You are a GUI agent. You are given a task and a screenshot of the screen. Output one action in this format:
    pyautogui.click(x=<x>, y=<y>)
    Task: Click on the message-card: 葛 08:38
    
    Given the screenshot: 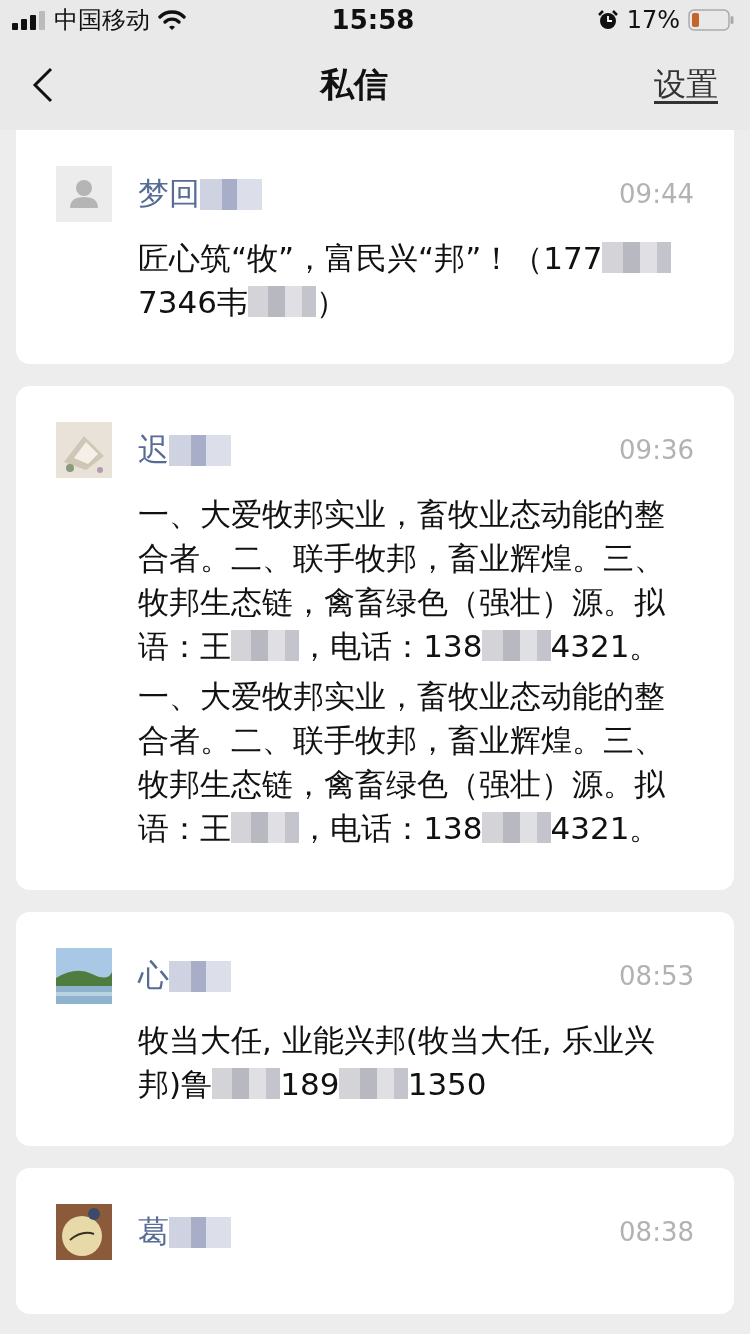 What is the action you would take?
    pyautogui.click(x=375, y=1241)
    